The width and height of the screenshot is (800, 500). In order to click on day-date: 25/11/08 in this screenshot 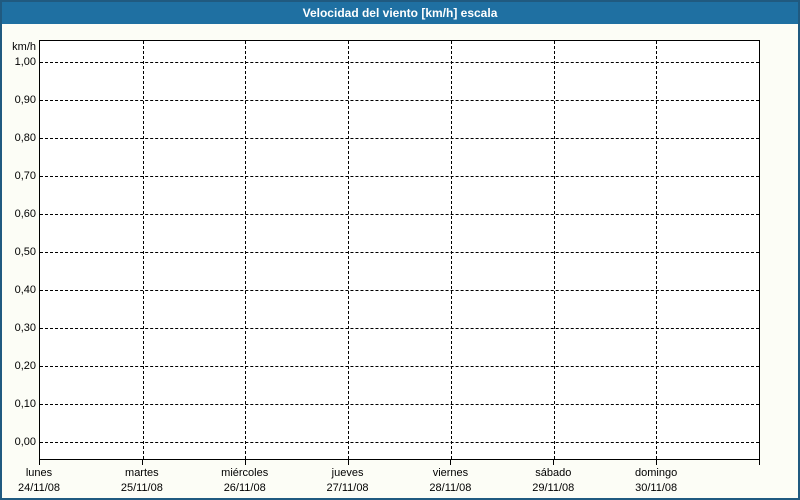, I will do `click(141, 488)`.